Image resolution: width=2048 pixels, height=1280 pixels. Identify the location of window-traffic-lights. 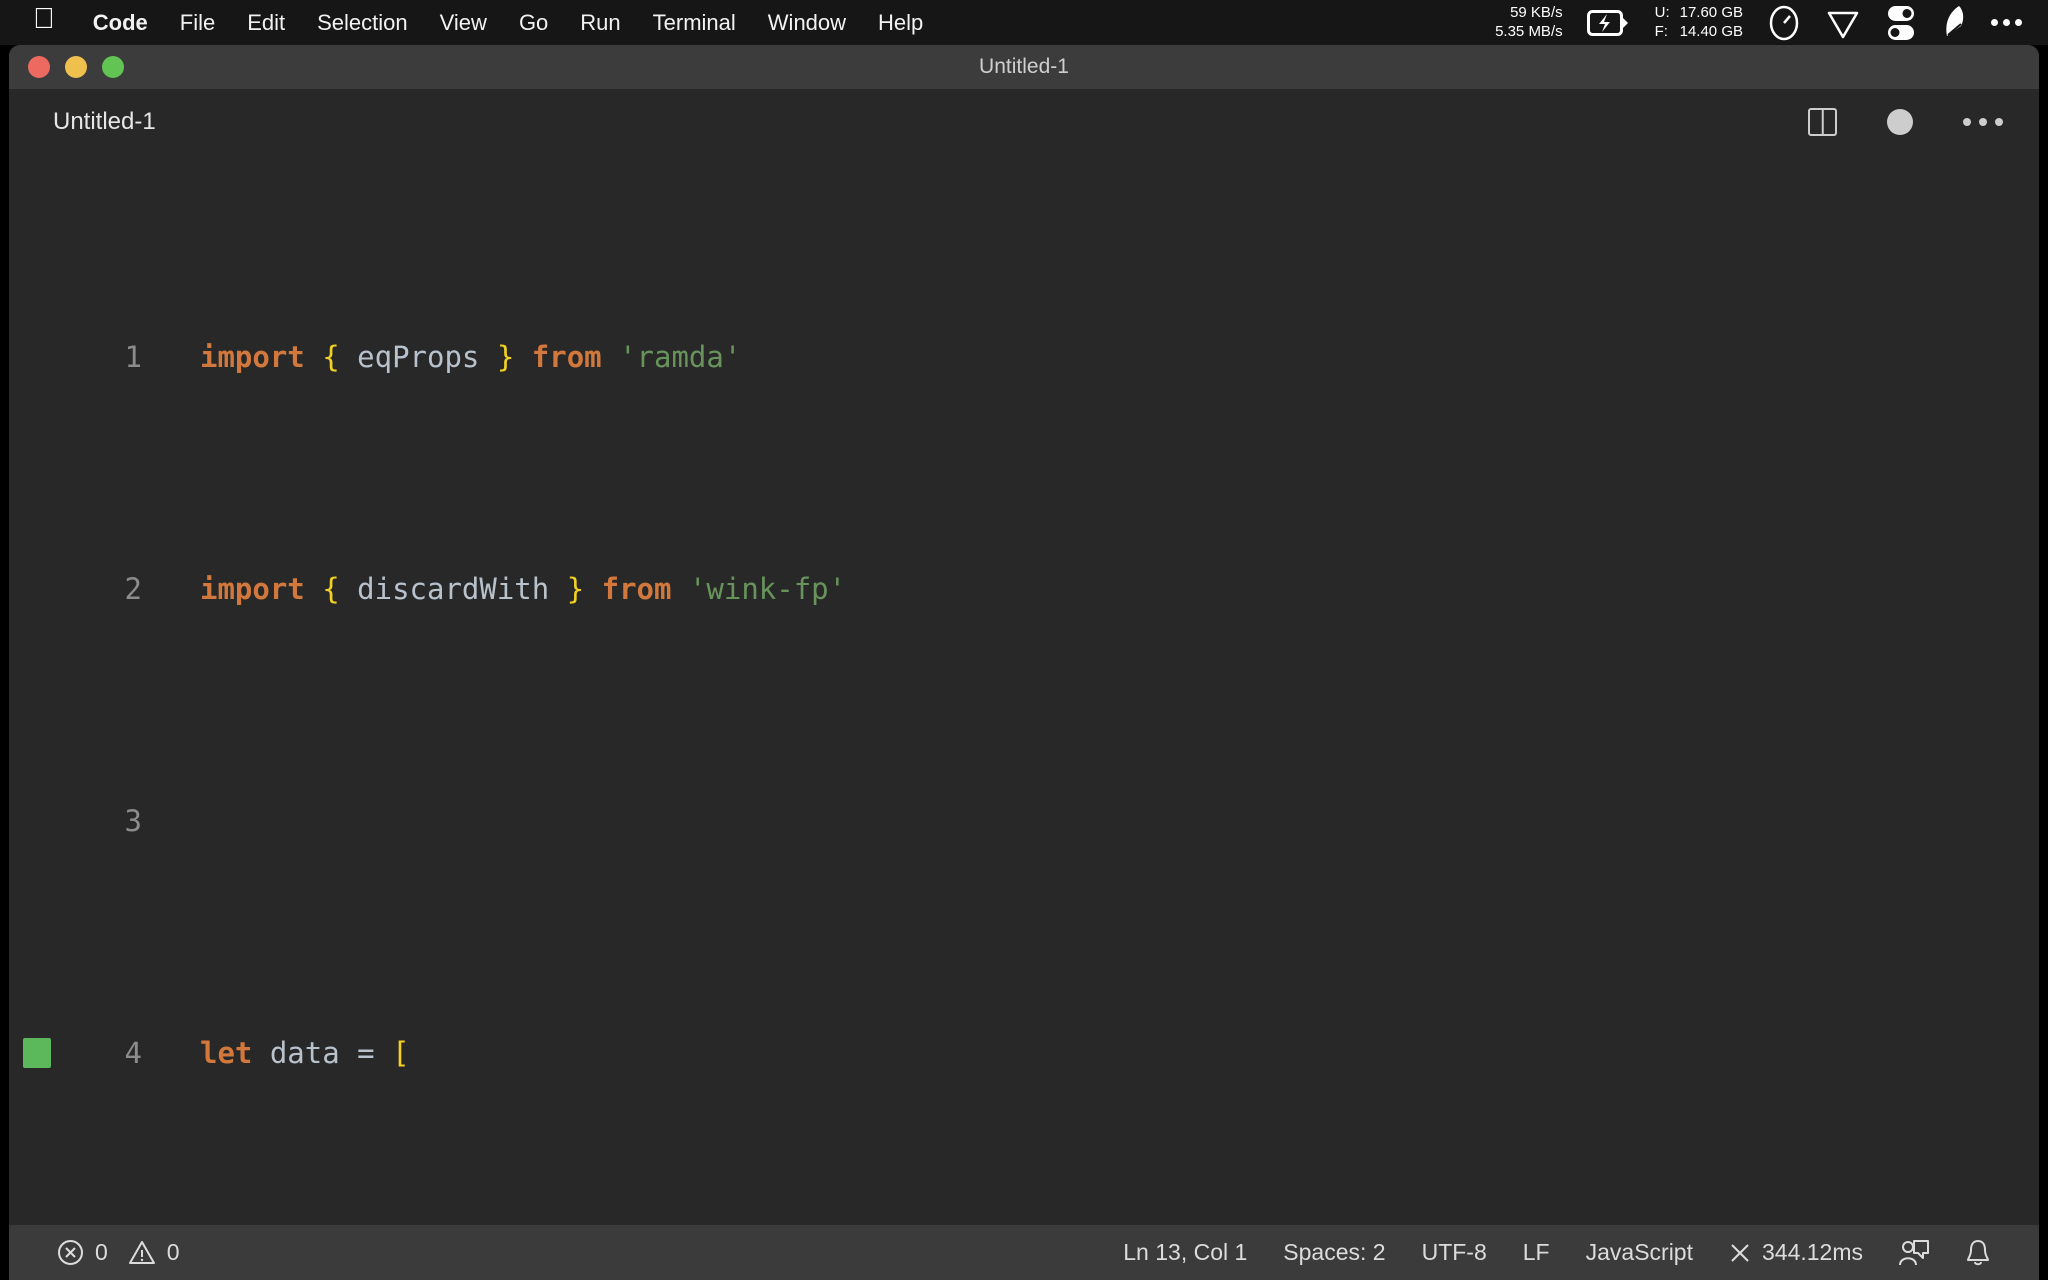
(76, 67).